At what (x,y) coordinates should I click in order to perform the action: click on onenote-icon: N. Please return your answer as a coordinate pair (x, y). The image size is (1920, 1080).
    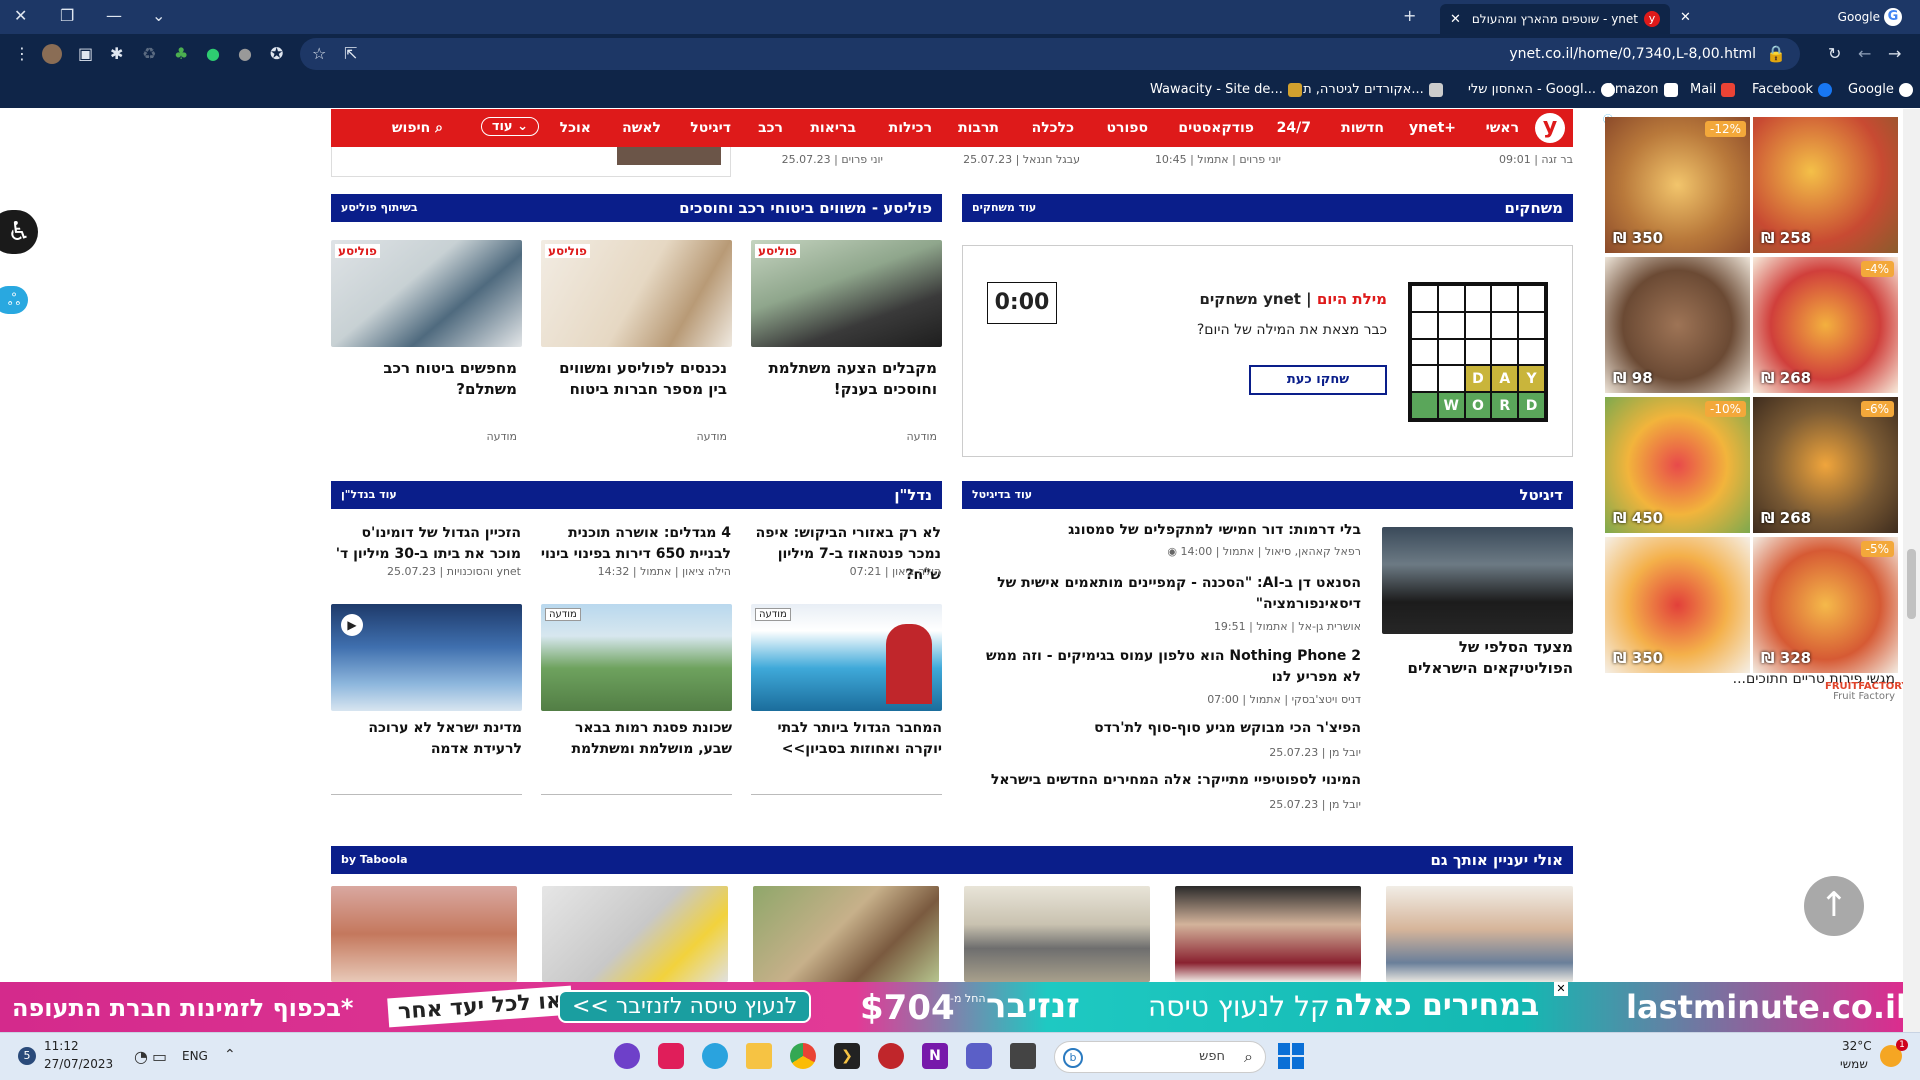
    Looking at the image, I should click on (935, 1056).